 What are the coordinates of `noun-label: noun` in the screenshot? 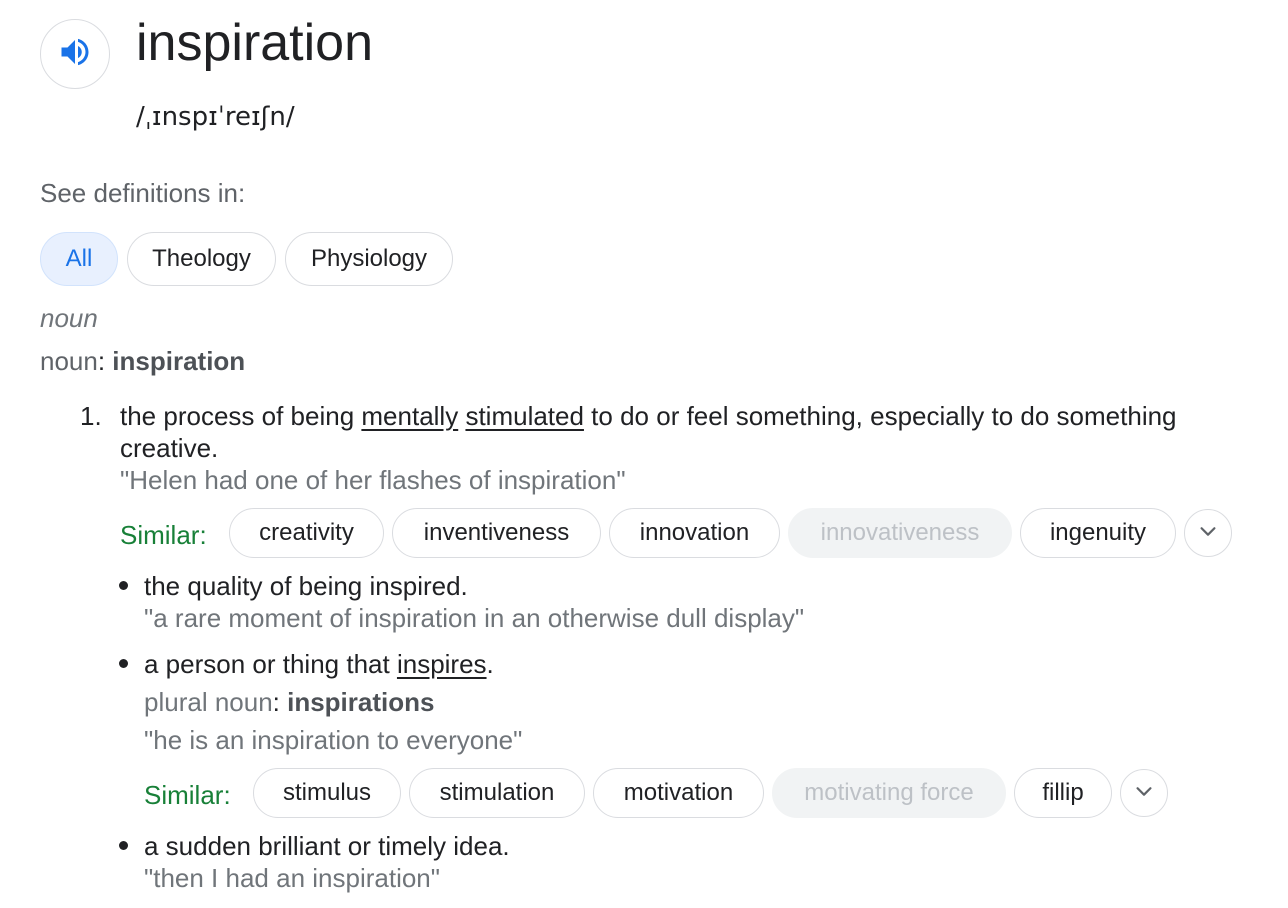 It's located at (69, 361).